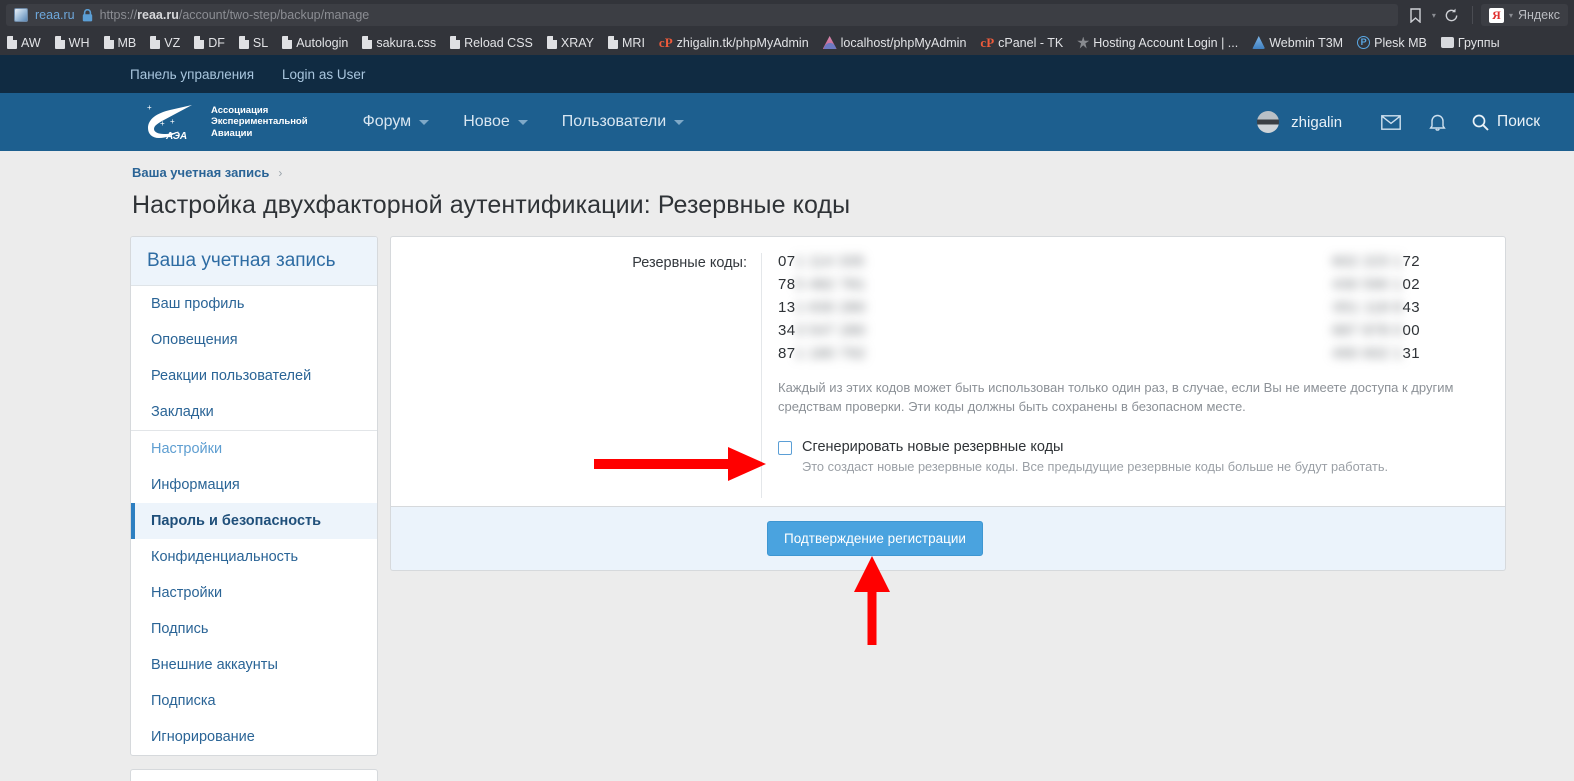  I want to click on generate-new-codes-checkbox, so click(785, 448).